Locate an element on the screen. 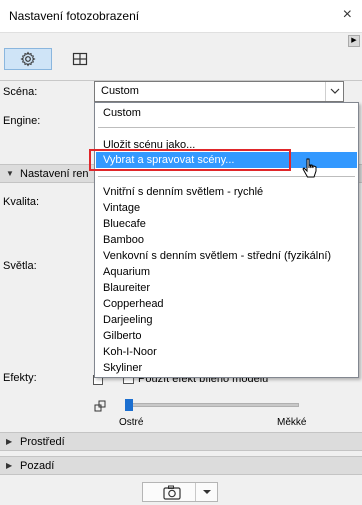  softness-icon is located at coordinates (101, 406).